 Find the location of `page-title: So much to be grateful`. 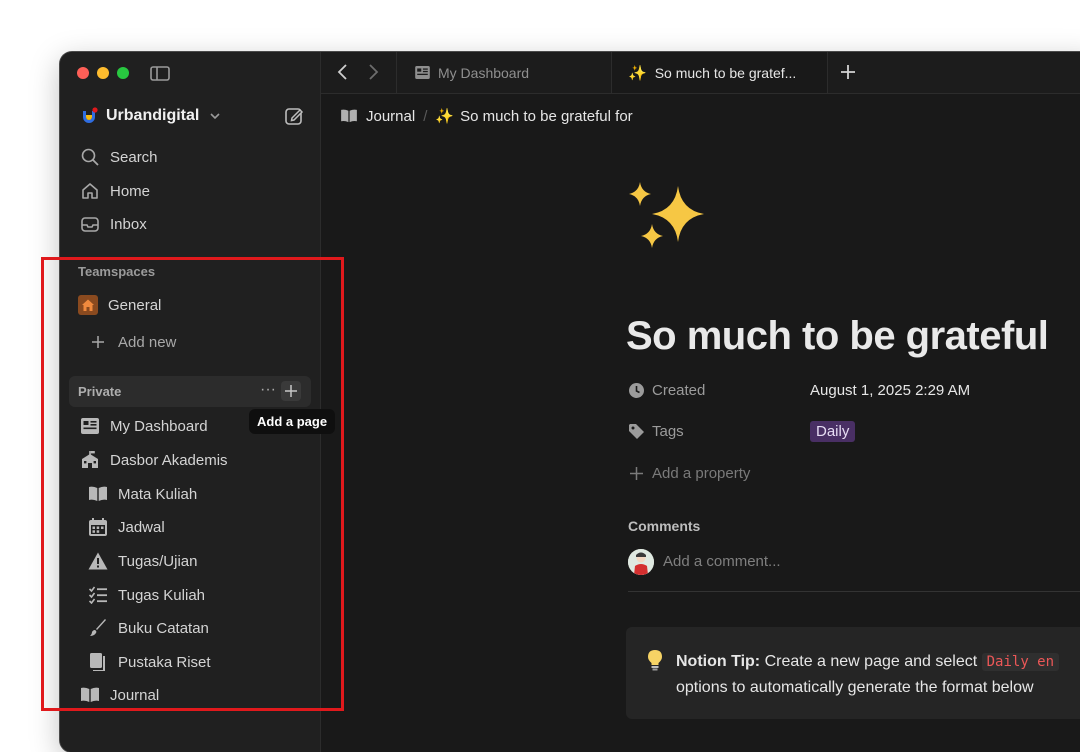

page-title: So much to be grateful is located at coordinates (837, 336).